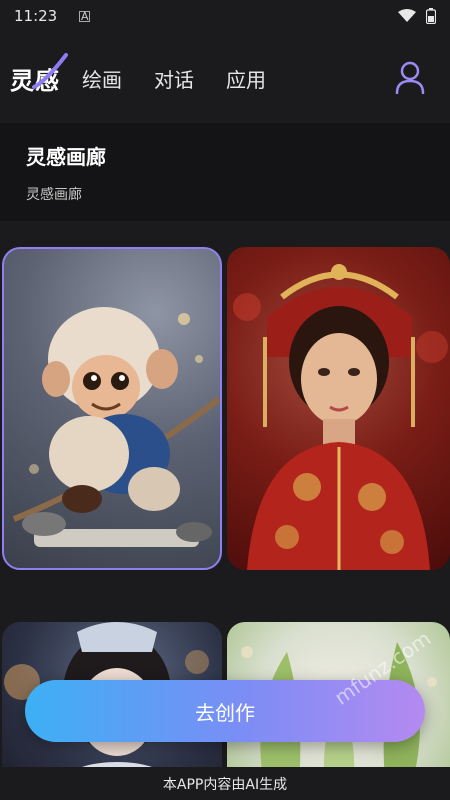 The image size is (450, 800). I want to click on create-button-label: 去创作, so click(225, 712).